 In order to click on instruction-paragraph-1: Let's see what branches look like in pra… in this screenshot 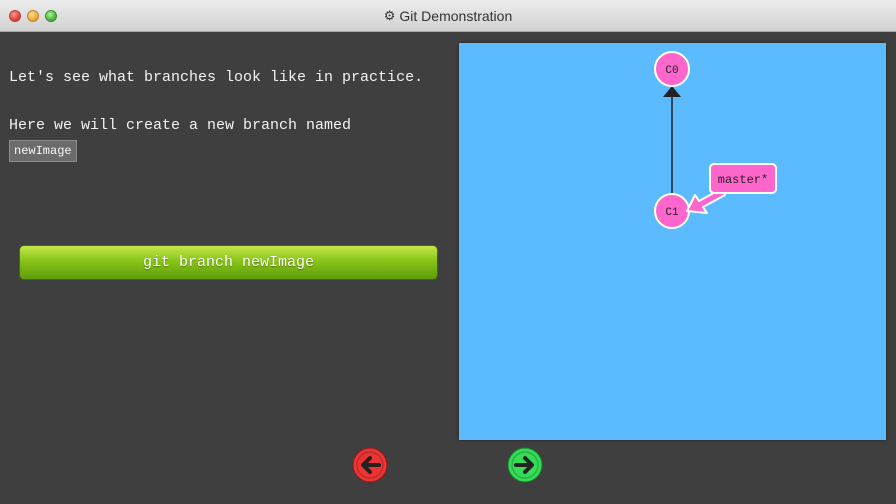, I will do `click(216, 77)`.